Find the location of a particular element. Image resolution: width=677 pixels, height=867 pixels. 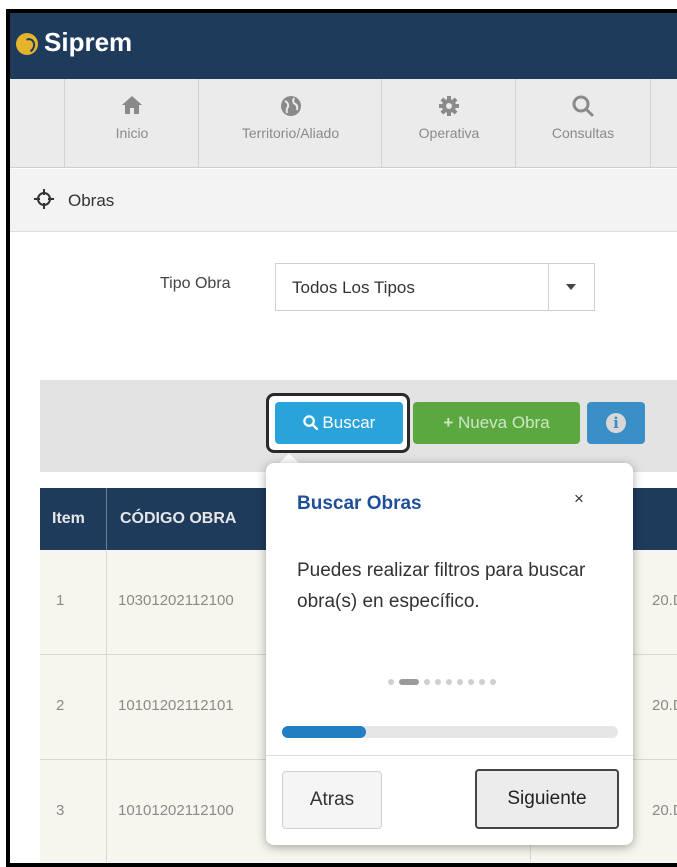

chevron-down-icon is located at coordinates (571, 287).